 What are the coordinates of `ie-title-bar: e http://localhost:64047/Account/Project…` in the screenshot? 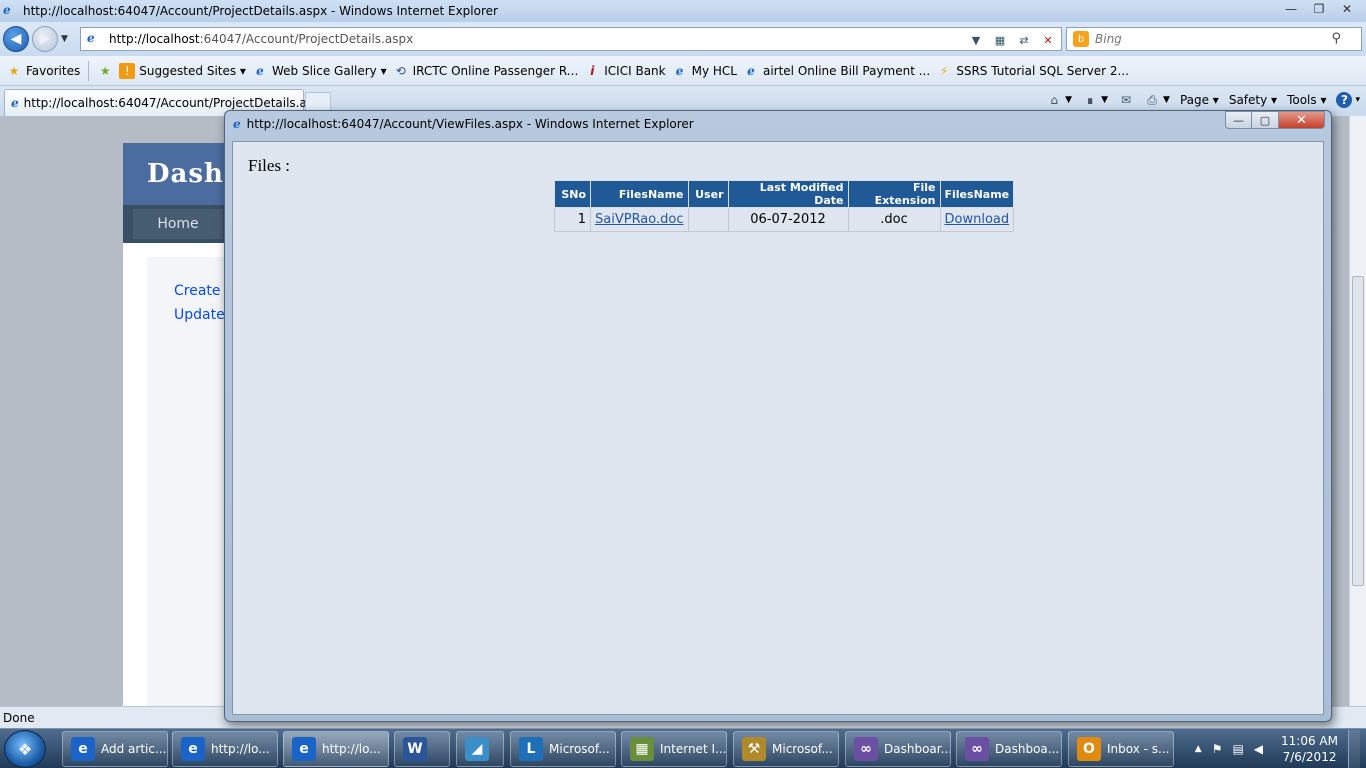 It's located at (683, 11).